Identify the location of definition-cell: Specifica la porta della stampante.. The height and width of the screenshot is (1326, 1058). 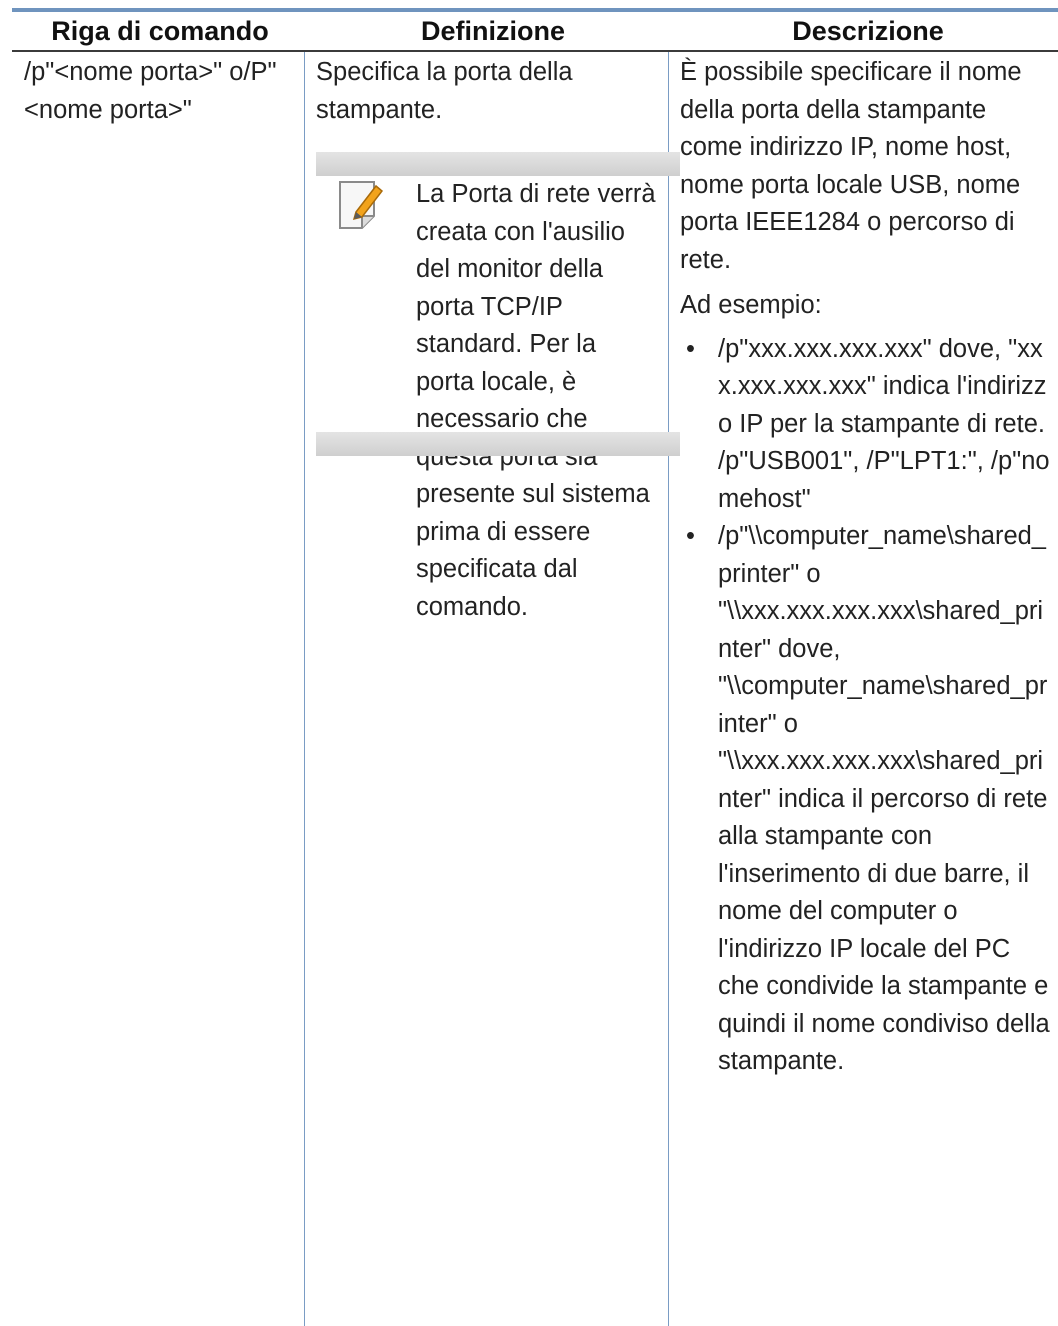
(444, 91).